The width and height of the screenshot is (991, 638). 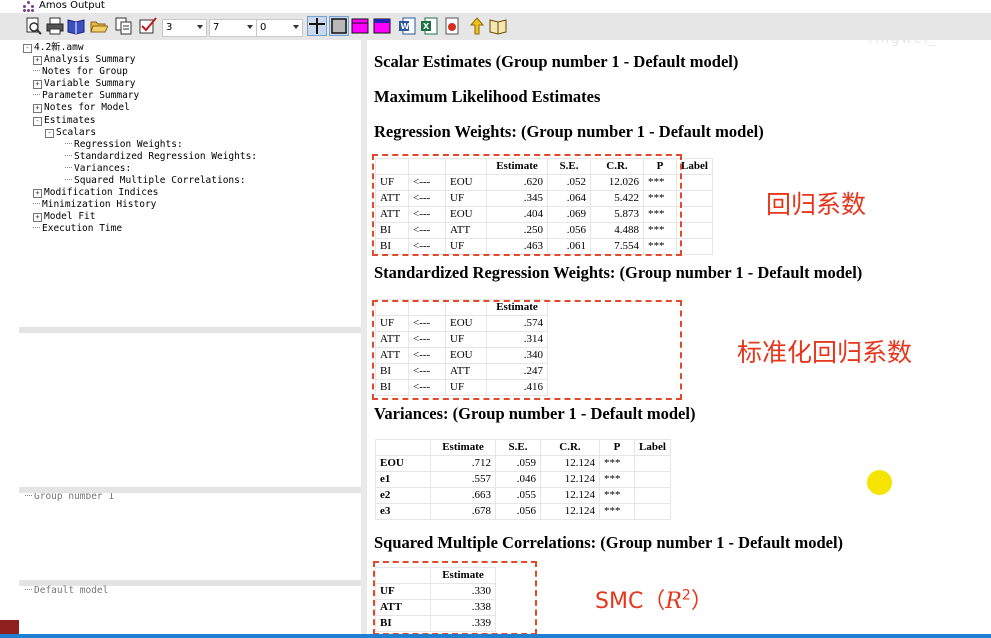 I want to click on tree-item: Squared Multiple Correlations:, so click(x=155, y=181).